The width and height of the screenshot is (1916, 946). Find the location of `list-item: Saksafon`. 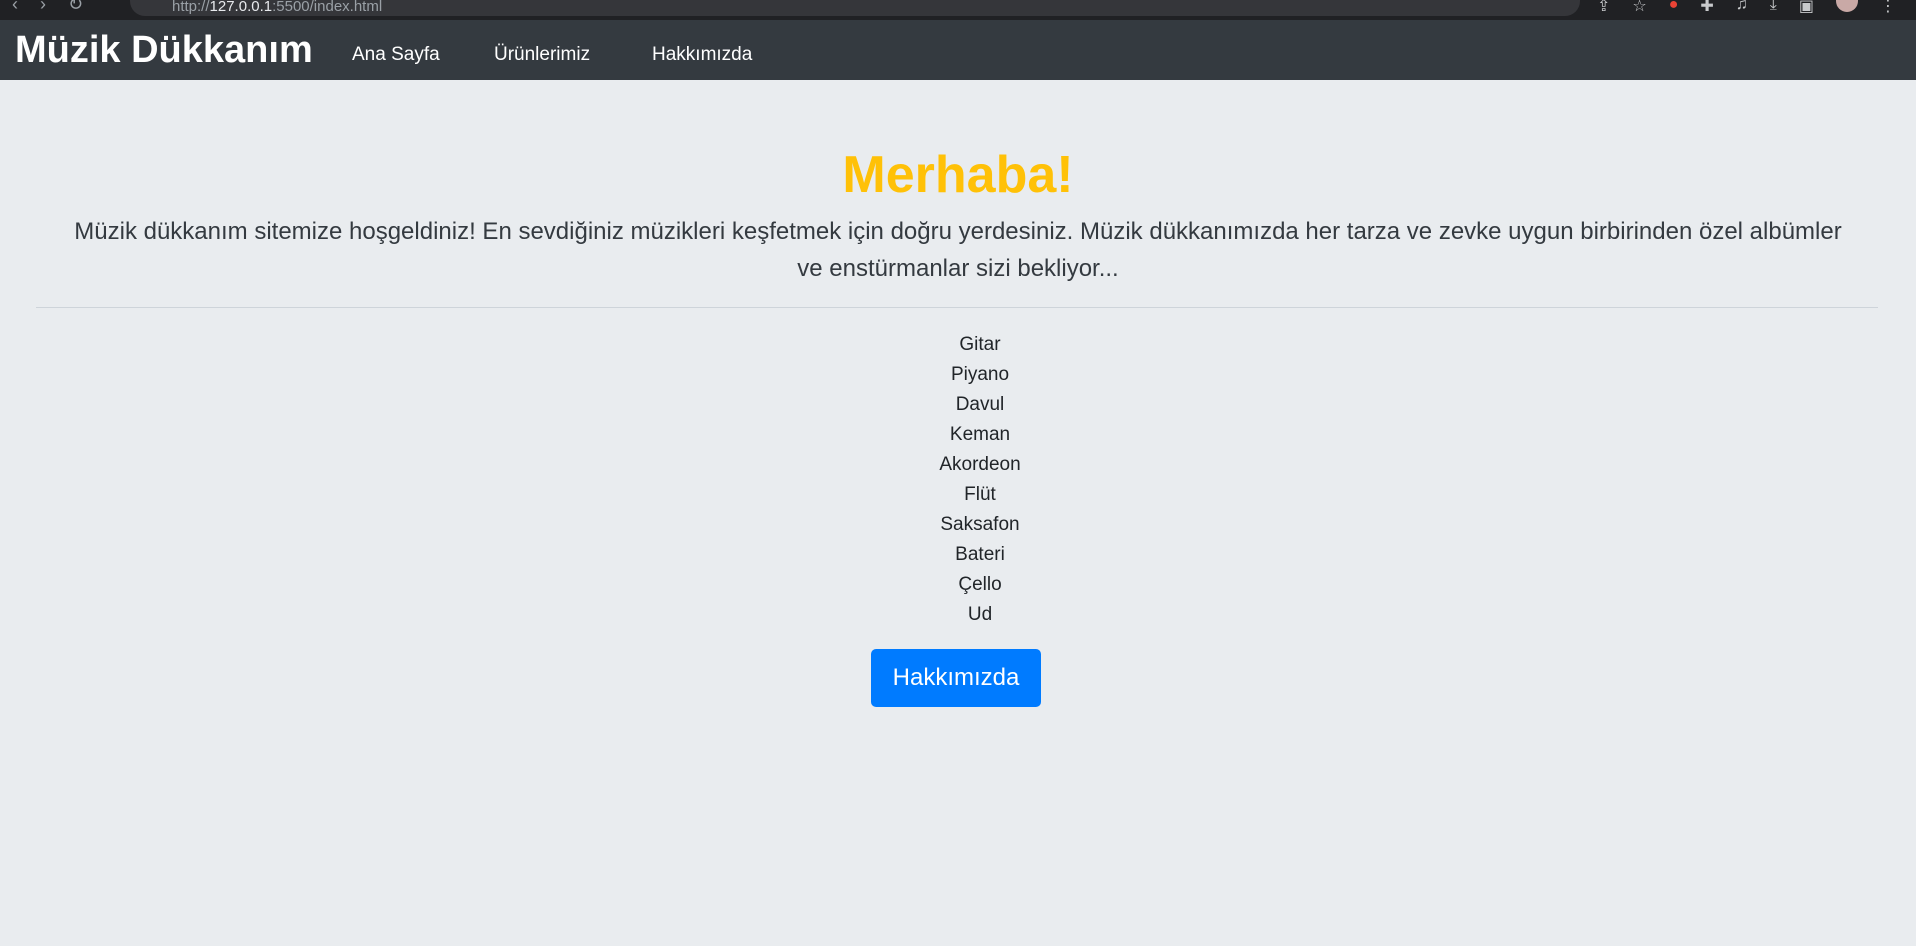

list-item: Saksafon is located at coordinates (980, 524).